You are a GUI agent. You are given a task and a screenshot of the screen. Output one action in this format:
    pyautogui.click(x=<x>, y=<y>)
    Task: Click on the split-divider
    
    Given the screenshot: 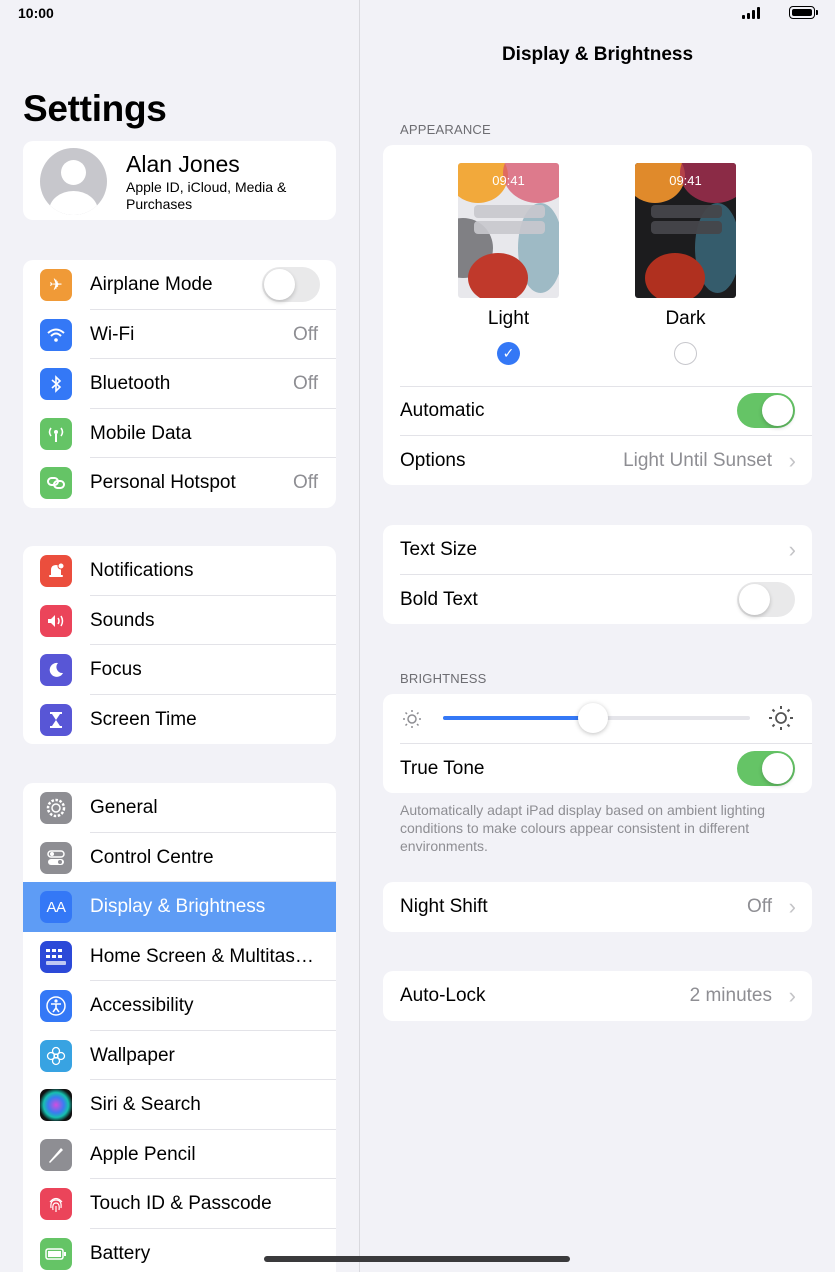 What is the action you would take?
    pyautogui.click(x=359, y=636)
    